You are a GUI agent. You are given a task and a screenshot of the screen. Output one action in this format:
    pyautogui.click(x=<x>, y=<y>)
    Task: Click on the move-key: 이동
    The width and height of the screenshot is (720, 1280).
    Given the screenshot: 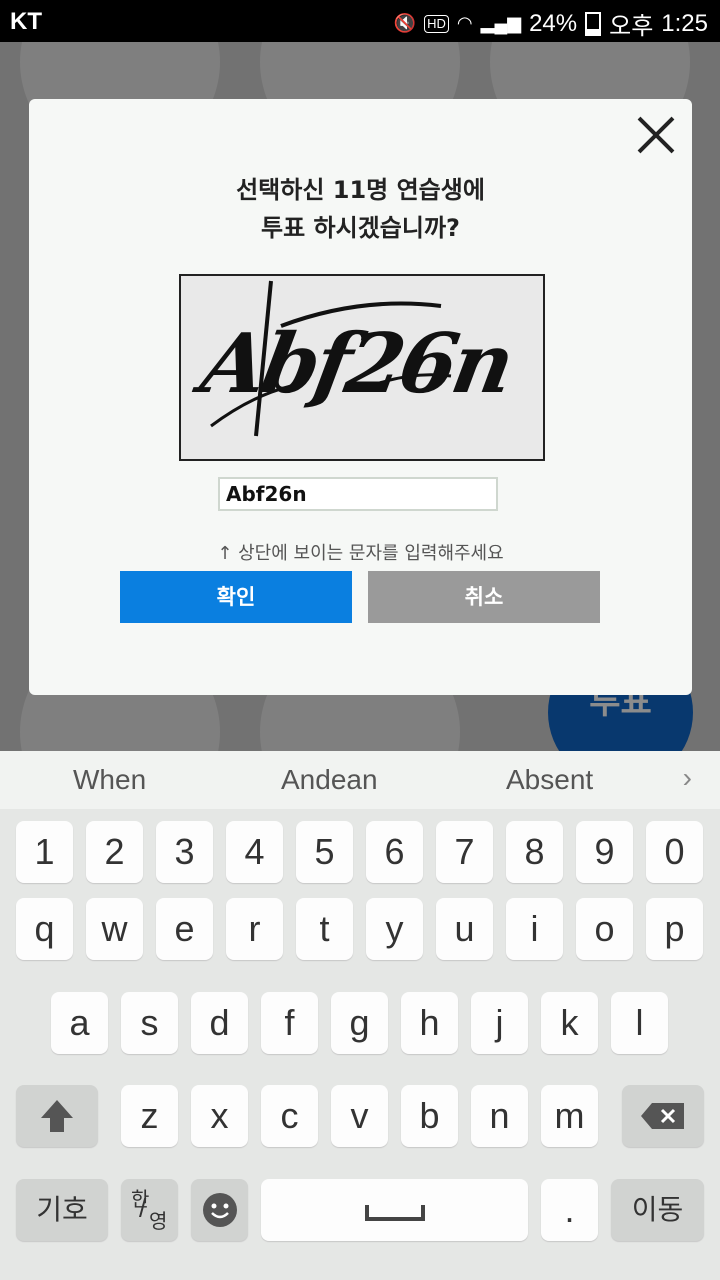 What is the action you would take?
    pyautogui.click(x=657, y=1210)
    